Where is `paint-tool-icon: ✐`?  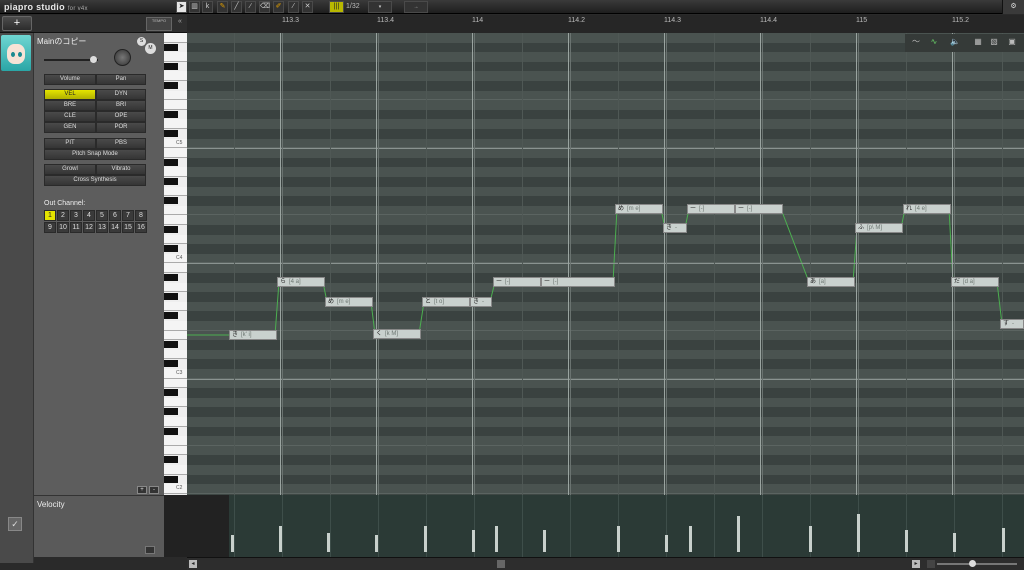 paint-tool-icon: ✐ is located at coordinates (278, 7).